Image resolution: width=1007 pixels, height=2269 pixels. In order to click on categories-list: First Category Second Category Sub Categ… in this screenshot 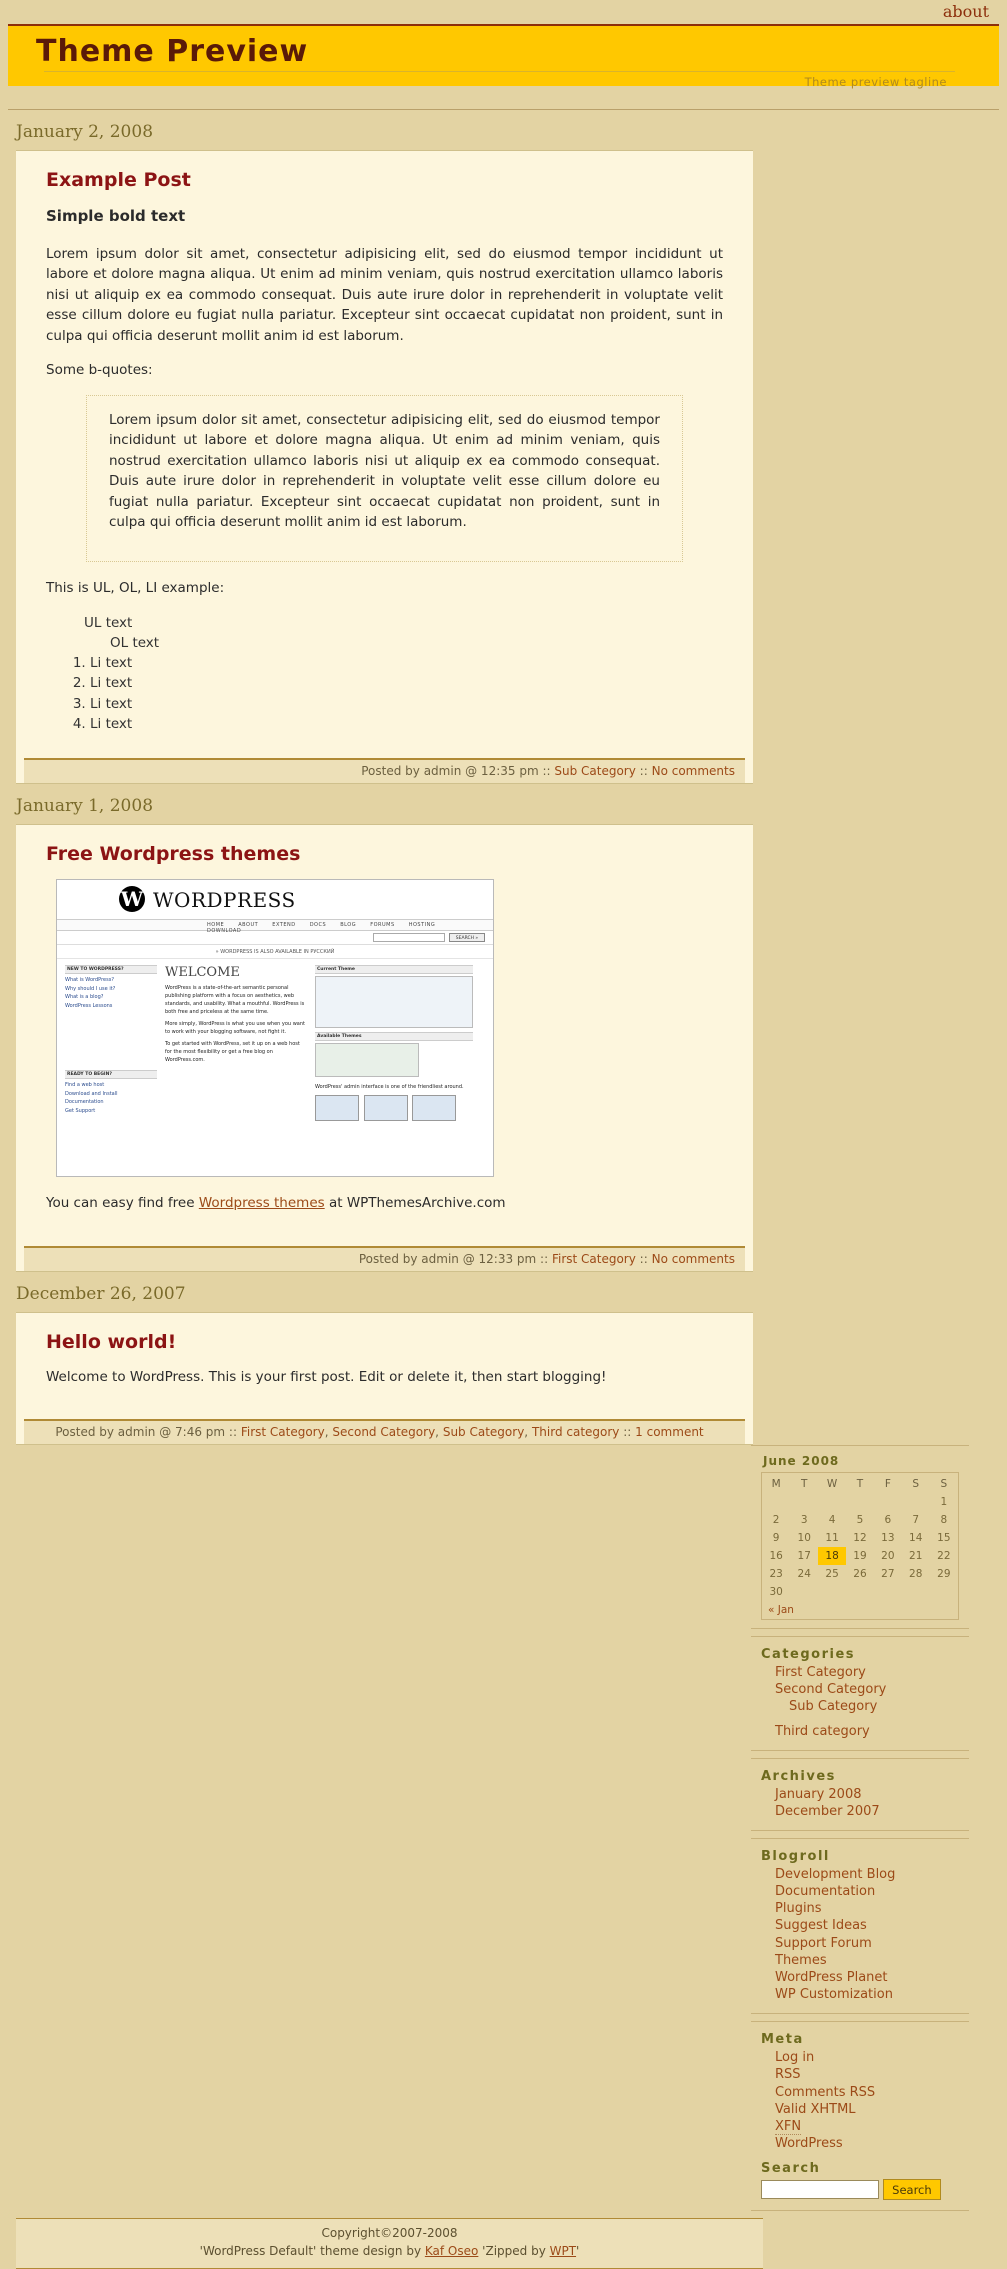, I will do `click(859, 1702)`.